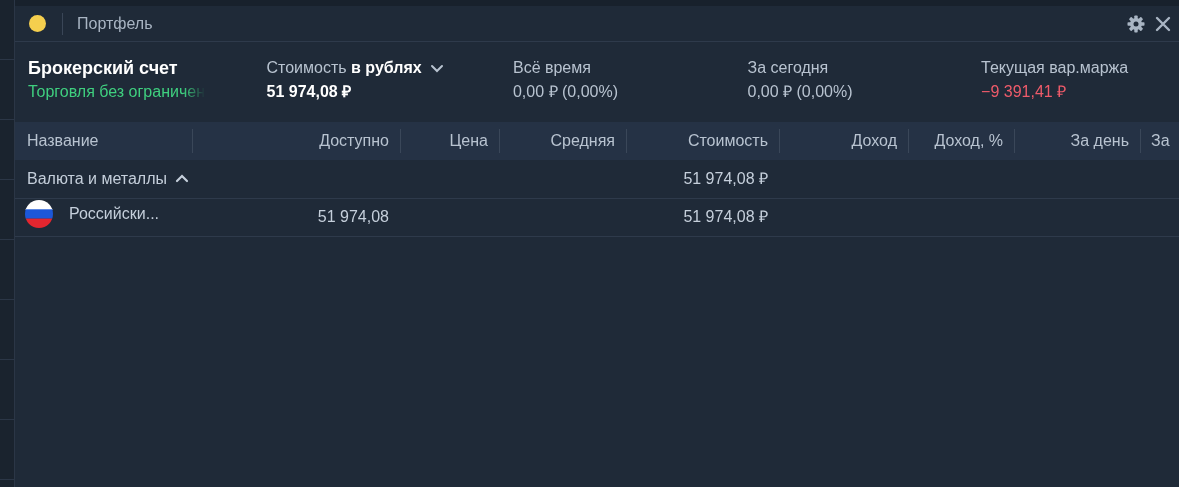 The height and width of the screenshot is (487, 1179). I want to click on account-subtitle: Торговля без ограничен, so click(116, 92).